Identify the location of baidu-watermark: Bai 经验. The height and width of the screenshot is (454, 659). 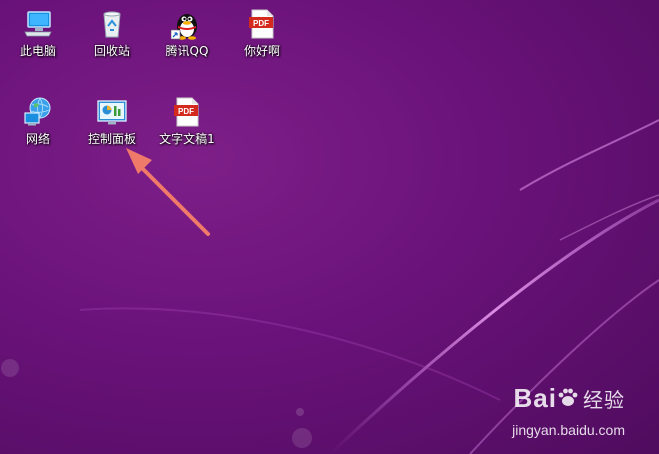
(569, 398).